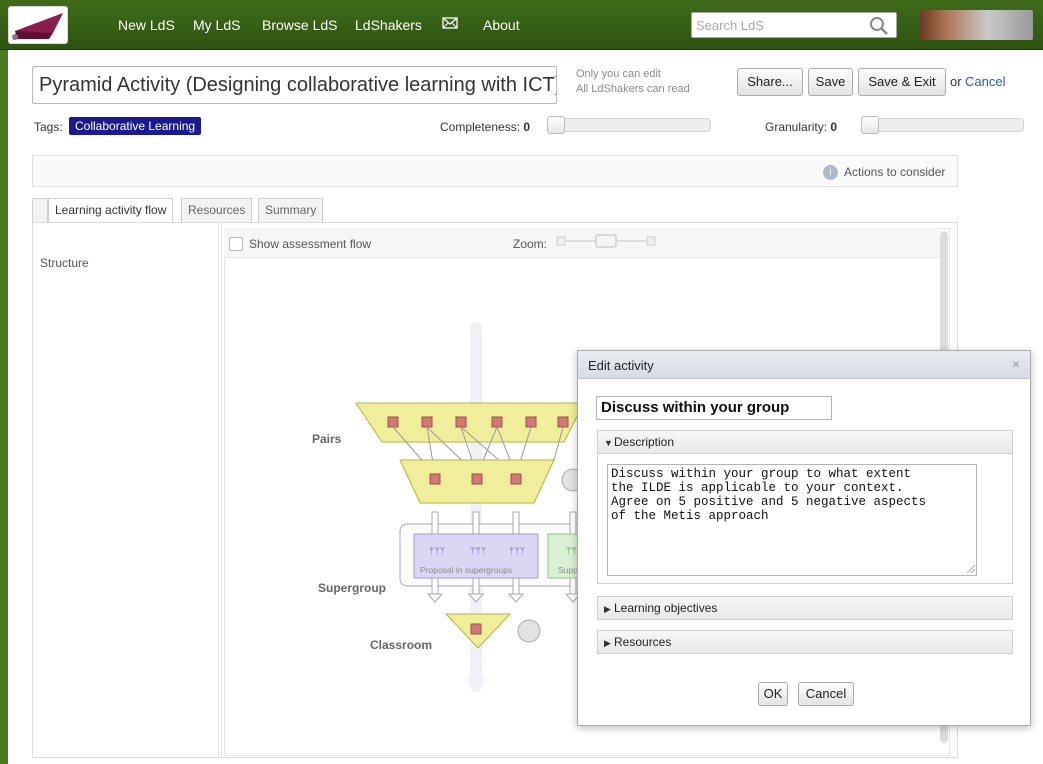 This screenshot has height=764, width=1043. What do you see at coordinates (777, 25) in the screenshot?
I see `search-input` at bounding box center [777, 25].